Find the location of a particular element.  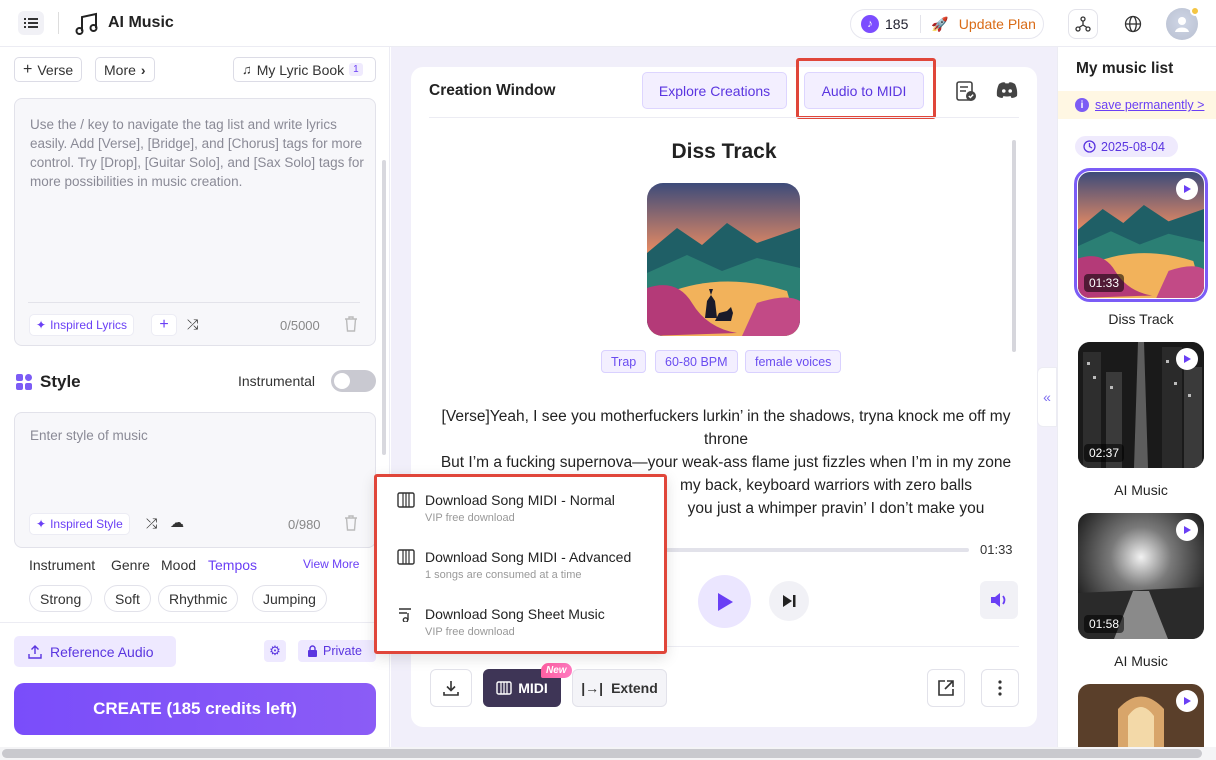

more-button: More › is located at coordinates (125, 69).